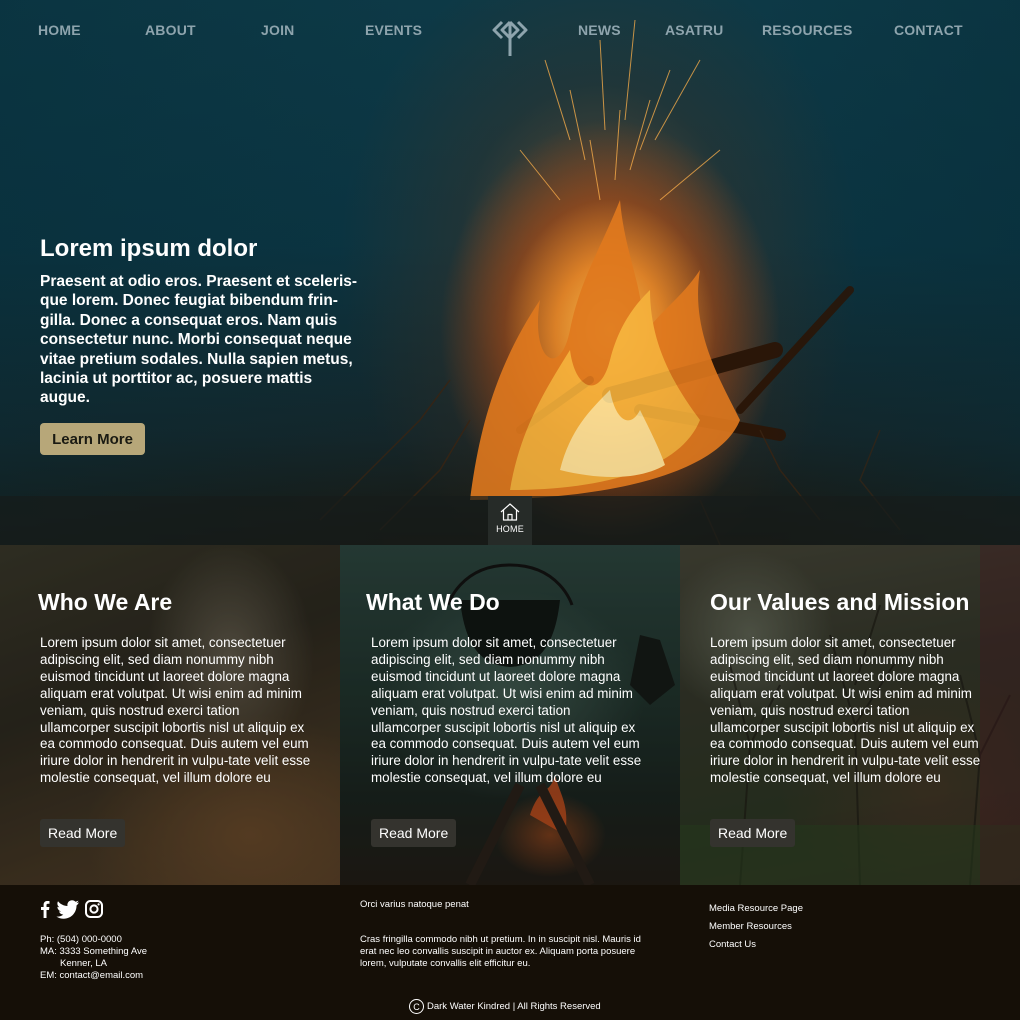 The height and width of the screenshot is (1020, 1020). Describe the element at coordinates (510, 529) in the screenshot. I see `home-tab-label: HOME` at that location.